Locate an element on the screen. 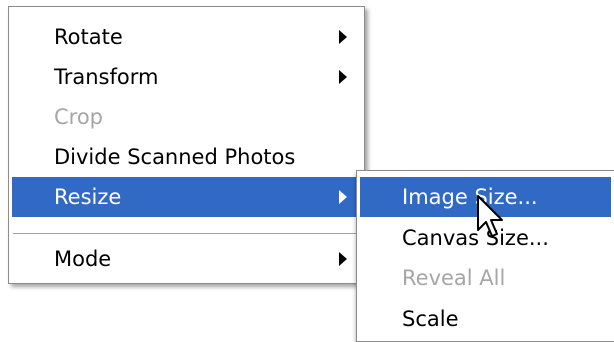 This screenshot has width=614, height=342. menu-item-mode: Mode is located at coordinates (186, 259).